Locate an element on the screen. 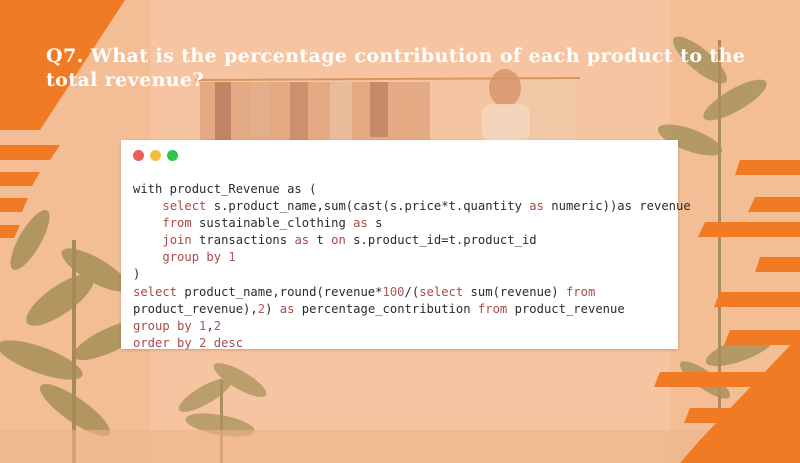  code-token: transactions is located at coordinates (243, 240).